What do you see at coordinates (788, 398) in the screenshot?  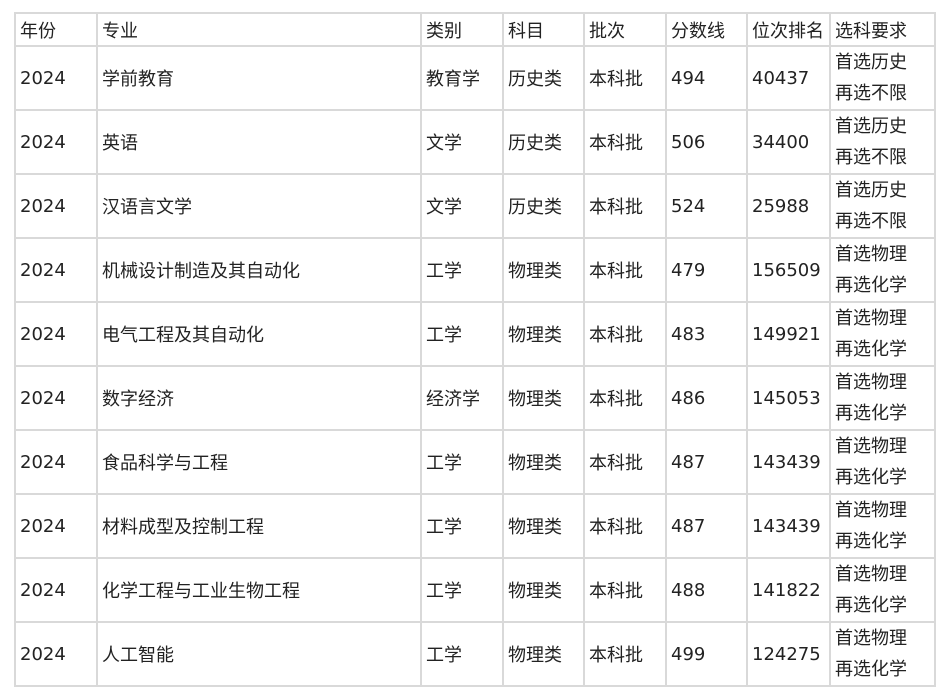 I see `cell-rank: 145053` at bounding box center [788, 398].